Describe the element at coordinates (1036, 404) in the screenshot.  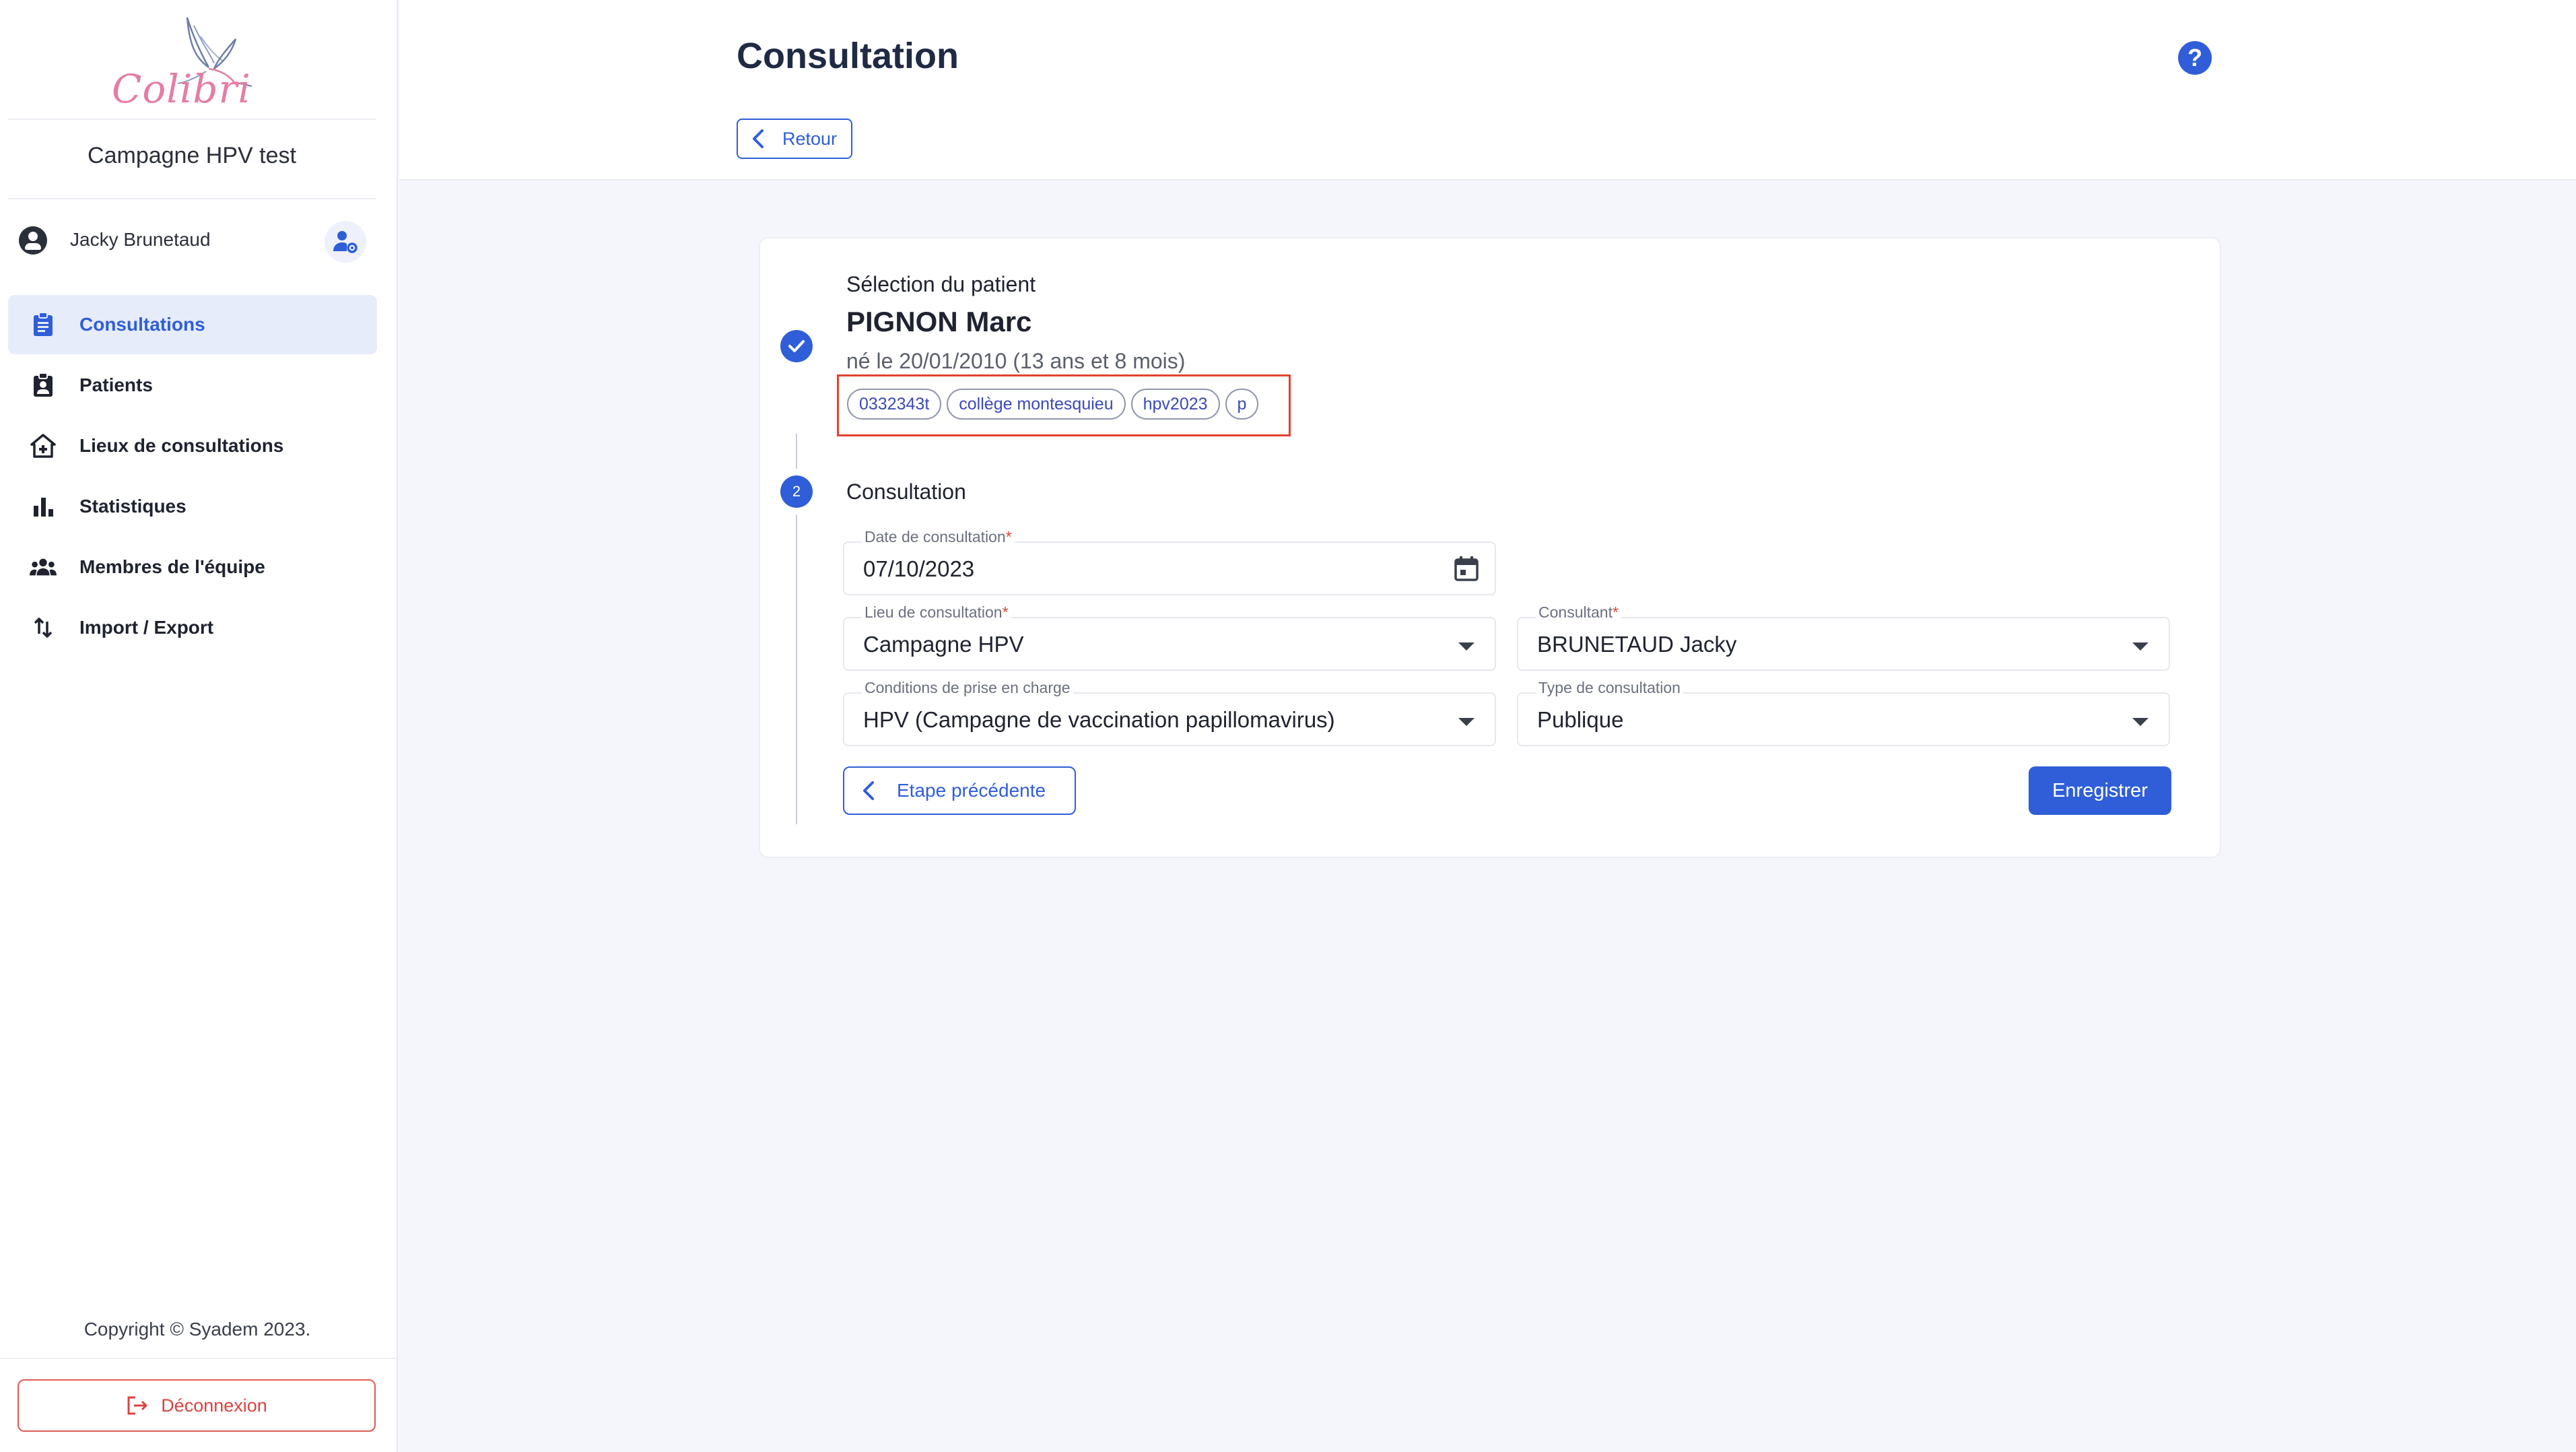
I see `patient-tag: collège montesquieu` at that location.